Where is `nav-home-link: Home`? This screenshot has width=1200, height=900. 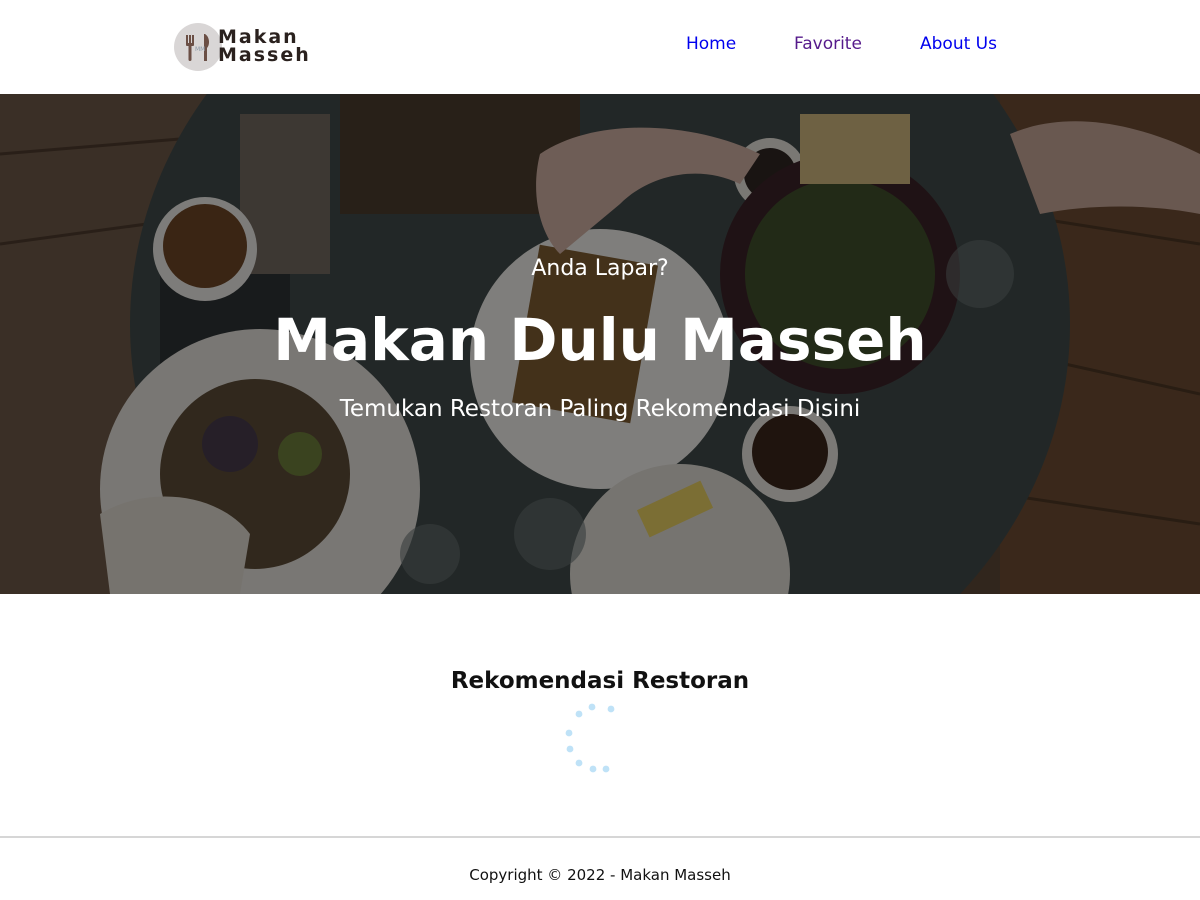 nav-home-link: Home is located at coordinates (711, 44).